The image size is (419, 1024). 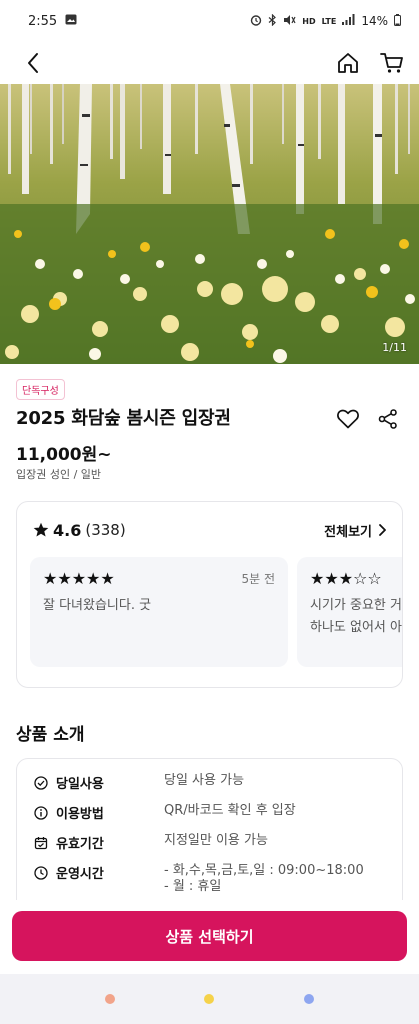 What do you see at coordinates (71, 21) in the screenshot?
I see `gallery-icon` at bounding box center [71, 21].